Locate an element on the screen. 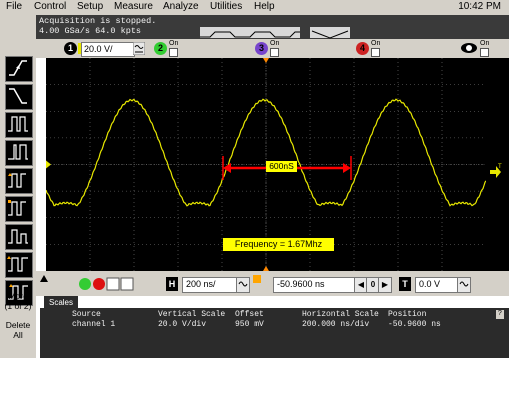 The height and width of the screenshot is (401, 509). header-vertical-scale: Vertical Scale is located at coordinates (192, 314).